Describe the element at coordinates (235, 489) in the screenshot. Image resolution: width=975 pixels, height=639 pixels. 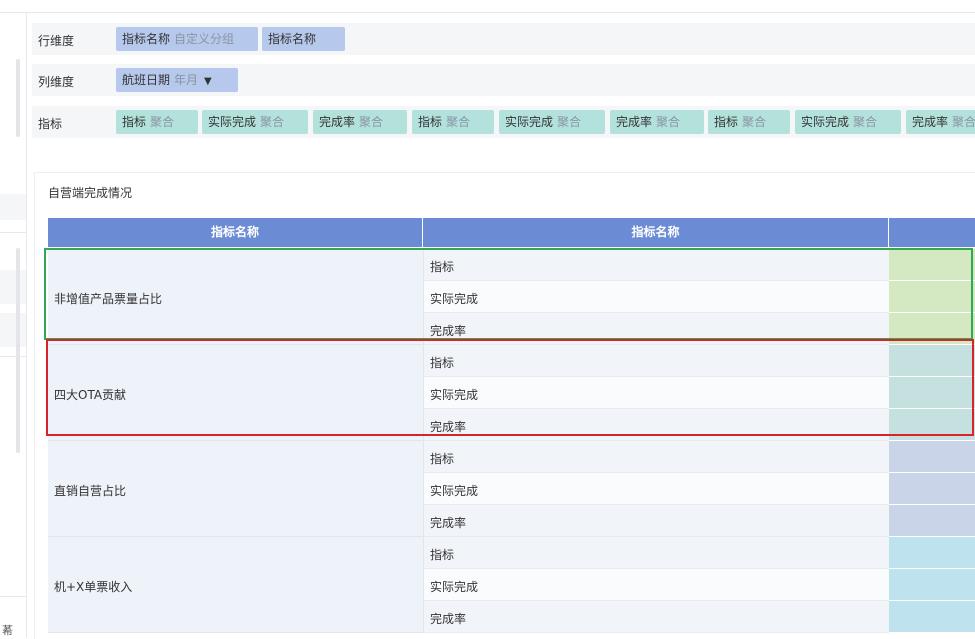
I see `table-group-cell: 直销自营占比` at that location.